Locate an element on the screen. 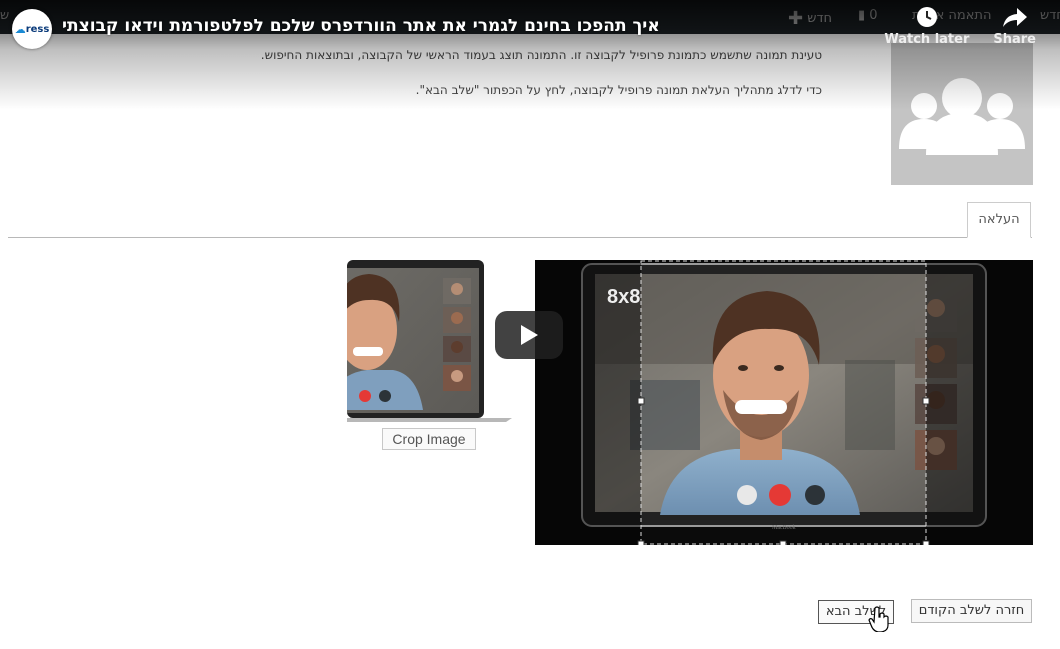  watch-later-button: Watch later is located at coordinates (926, 26).